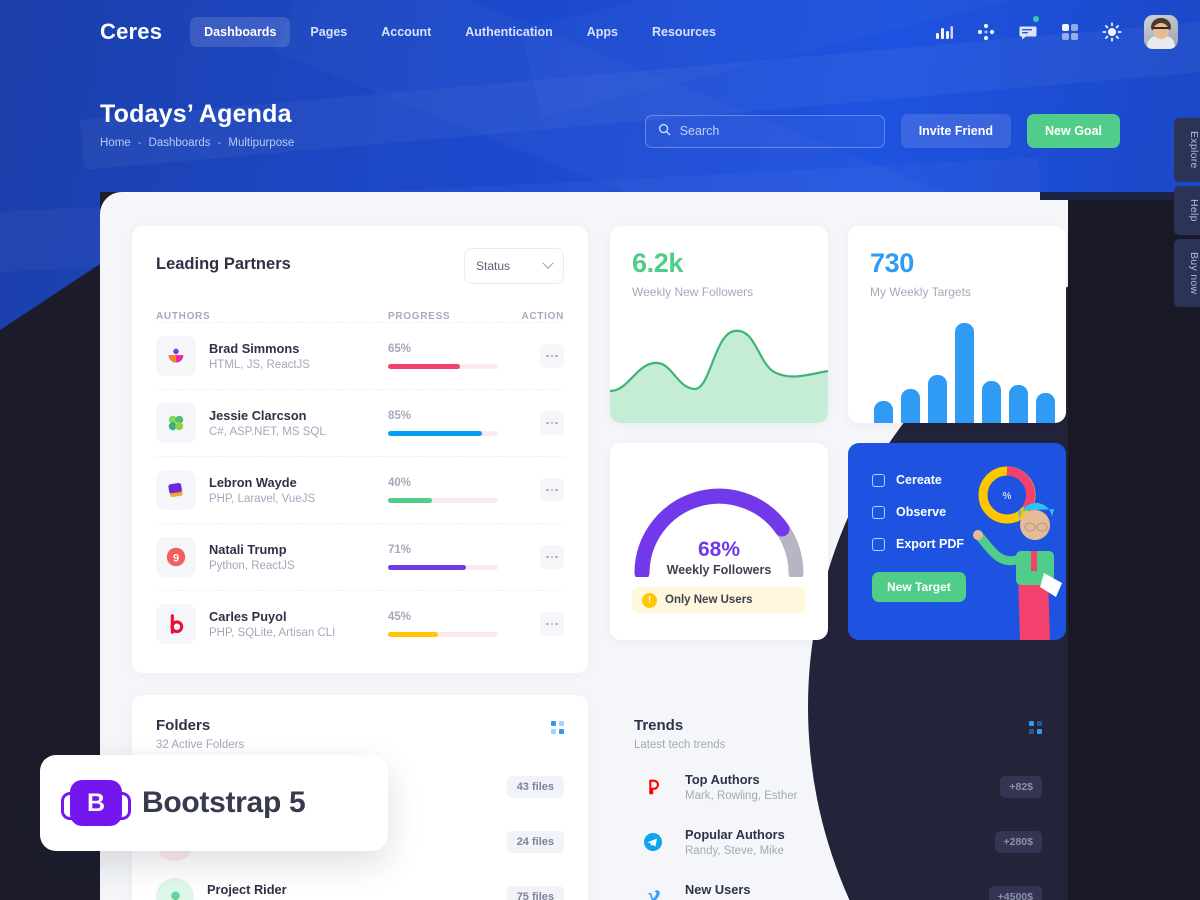 The image size is (1200, 900). What do you see at coordinates (298, 490) in the screenshot?
I see `partner-info: Lebron Wayde PHP, Laravel, VueJS` at bounding box center [298, 490].